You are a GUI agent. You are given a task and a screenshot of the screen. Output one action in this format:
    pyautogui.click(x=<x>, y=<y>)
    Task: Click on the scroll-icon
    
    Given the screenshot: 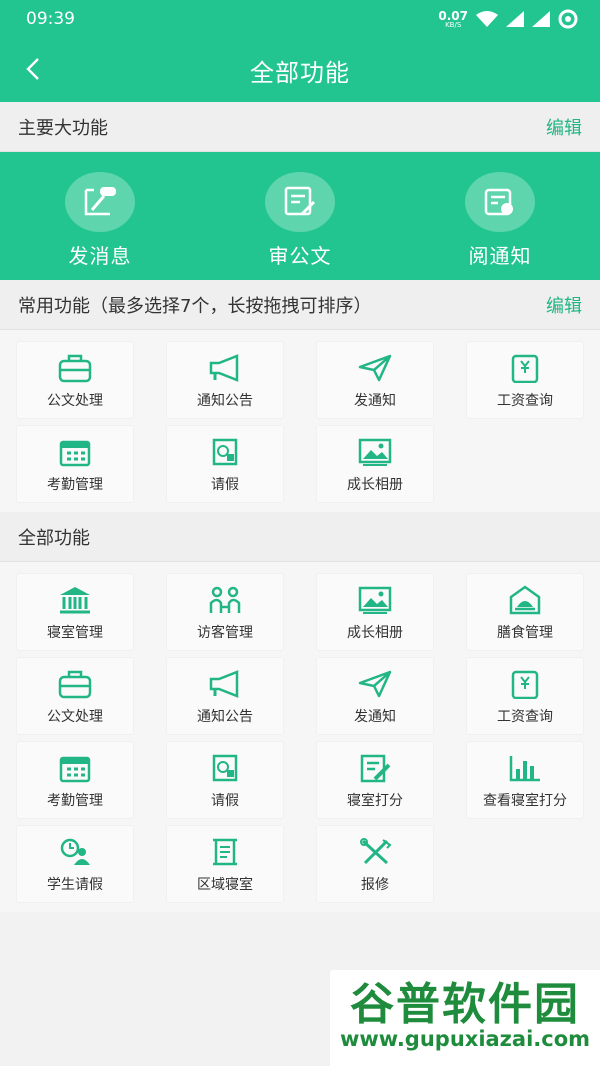 What is the action you would take?
    pyautogui.click(x=225, y=852)
    